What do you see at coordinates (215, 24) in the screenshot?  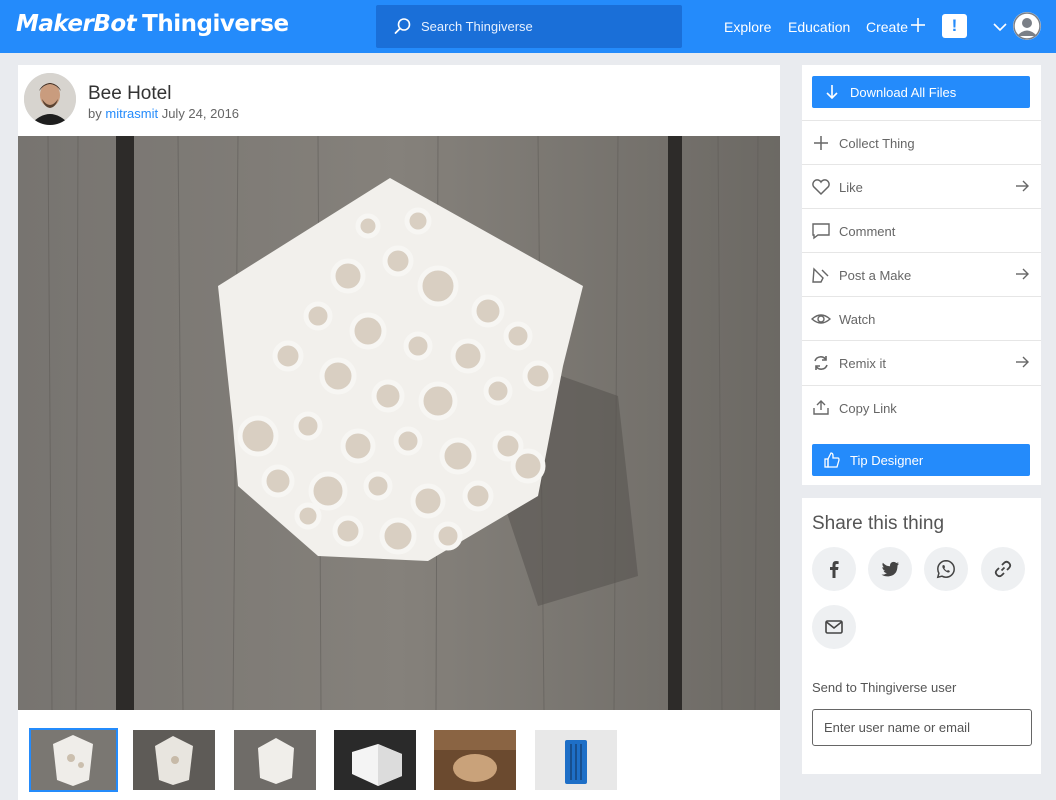 I see `logo-product: Thingiverse` at bounding box center [215, 24].